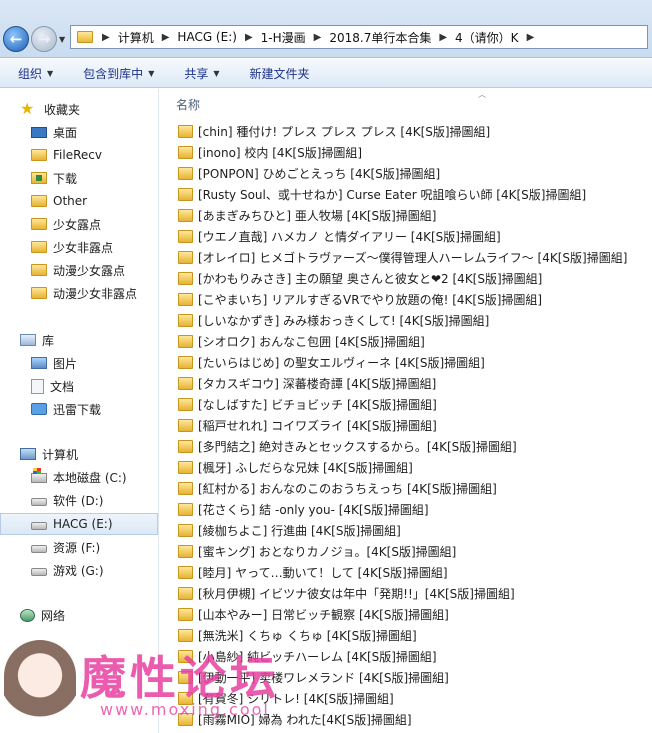 The height and width of the screenshot is (733, 652). What do you see at coordinates (333, 320) in the screenshot?
I see `file-row: [しいなかずき] みみ様おっきくして! [4K[S版]掃圖組]` at bounding box center [333, 320].